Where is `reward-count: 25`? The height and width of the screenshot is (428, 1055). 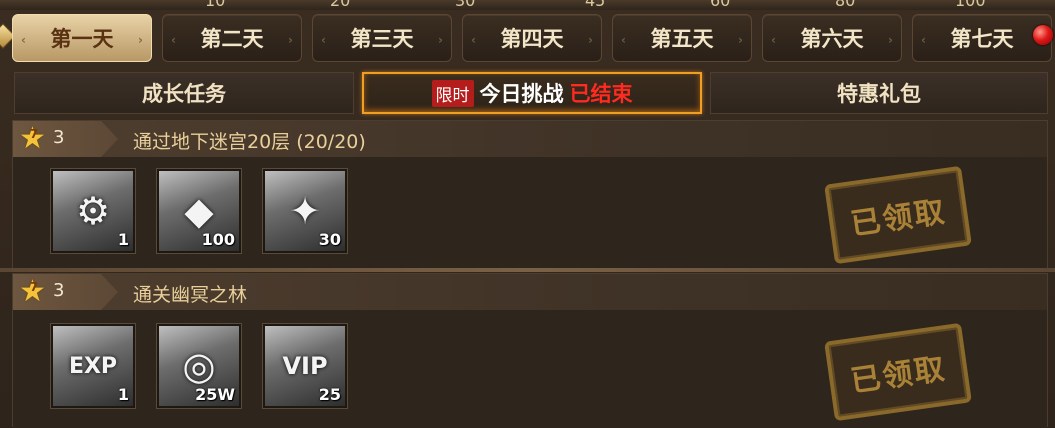 reward-count: 25 is located at coordinates (329, 394).